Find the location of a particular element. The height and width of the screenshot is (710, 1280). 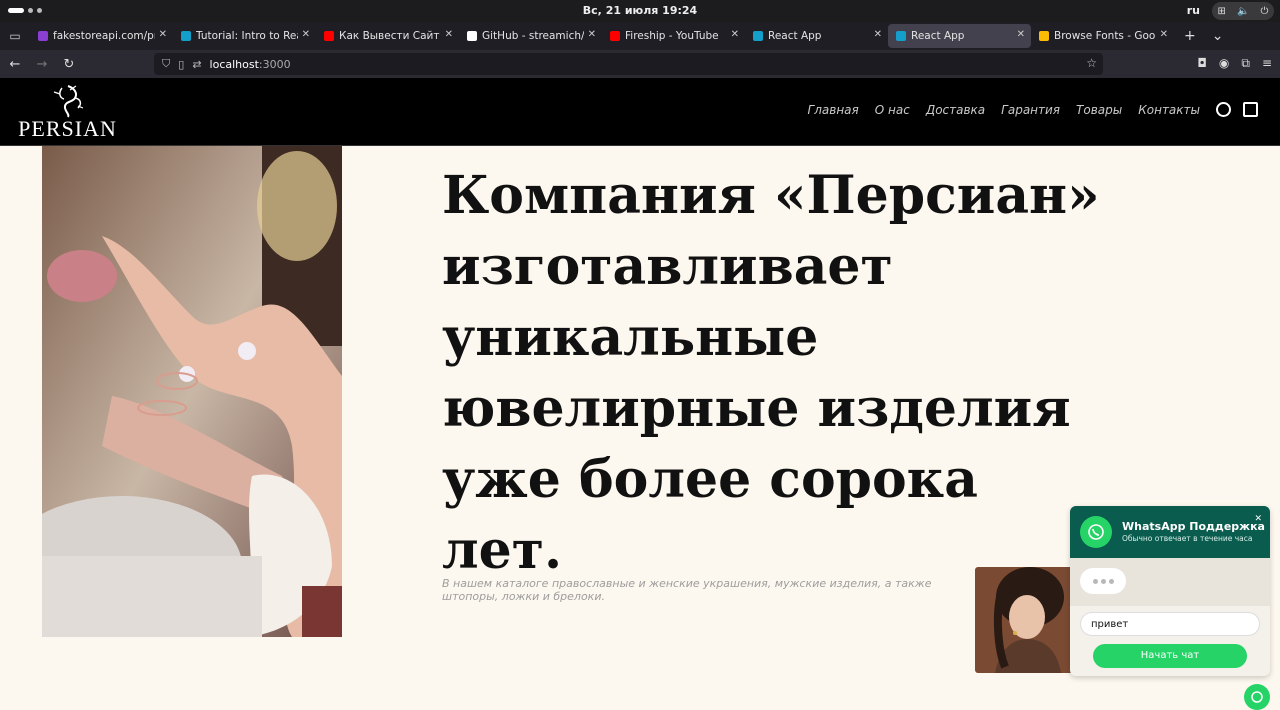

browser-tab: Browse Fonts - Google F ✕ is located at coordinates (1102, 36).